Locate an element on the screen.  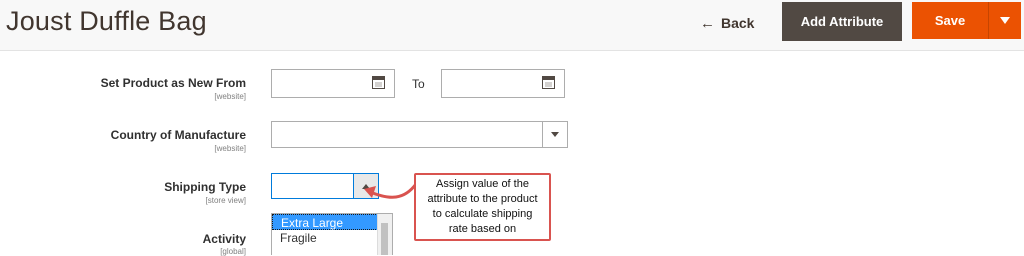
option-extra-large: Extra Large is located at coordinates (325, 222).